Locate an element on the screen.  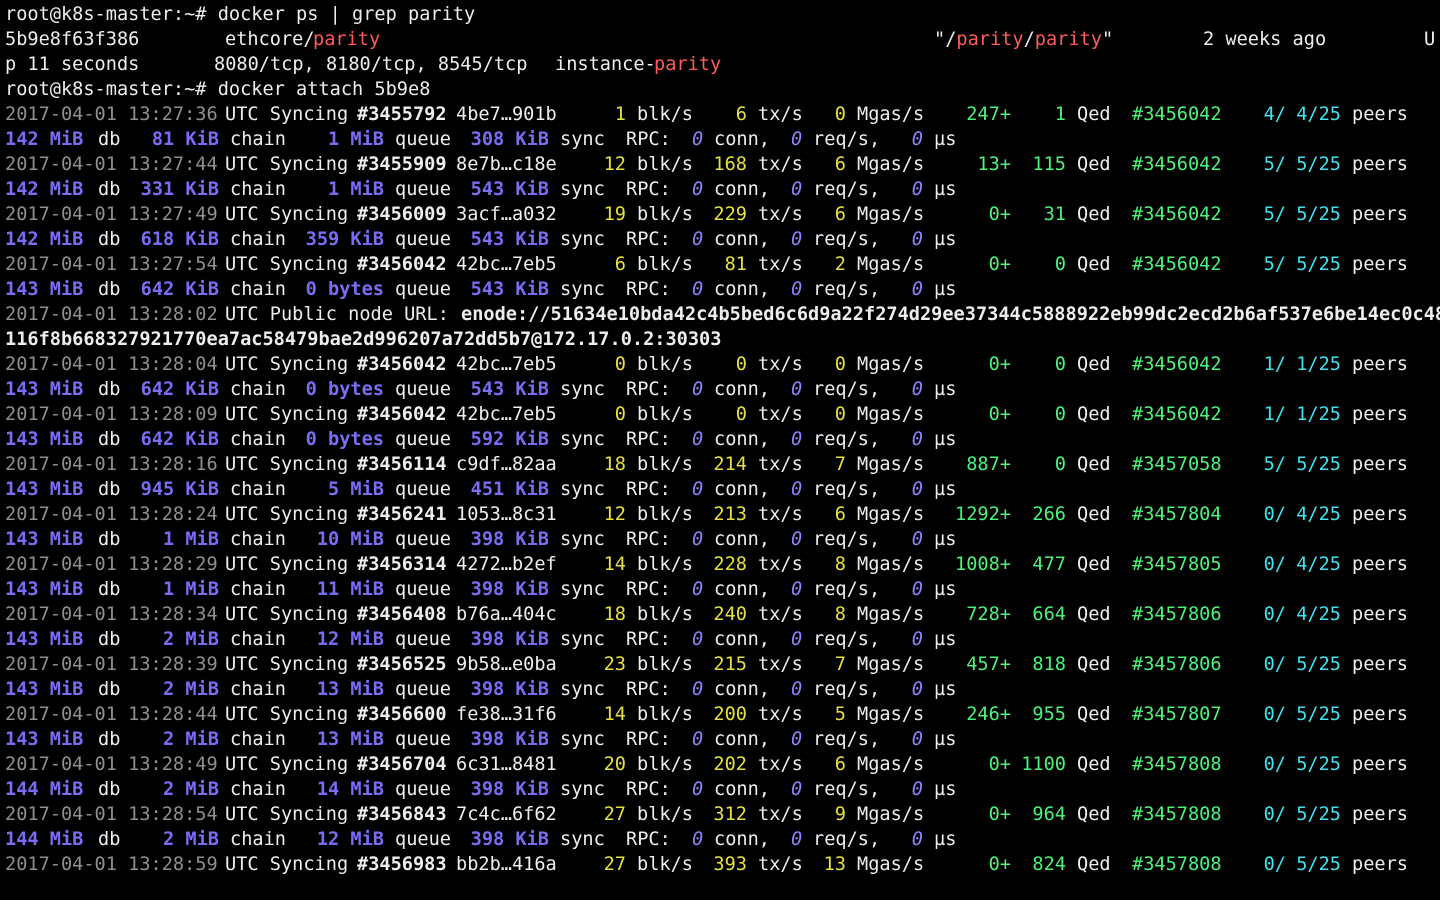
log-timestamp: 2017-04-01 13:28:29 is located at coordinates (111, 564).